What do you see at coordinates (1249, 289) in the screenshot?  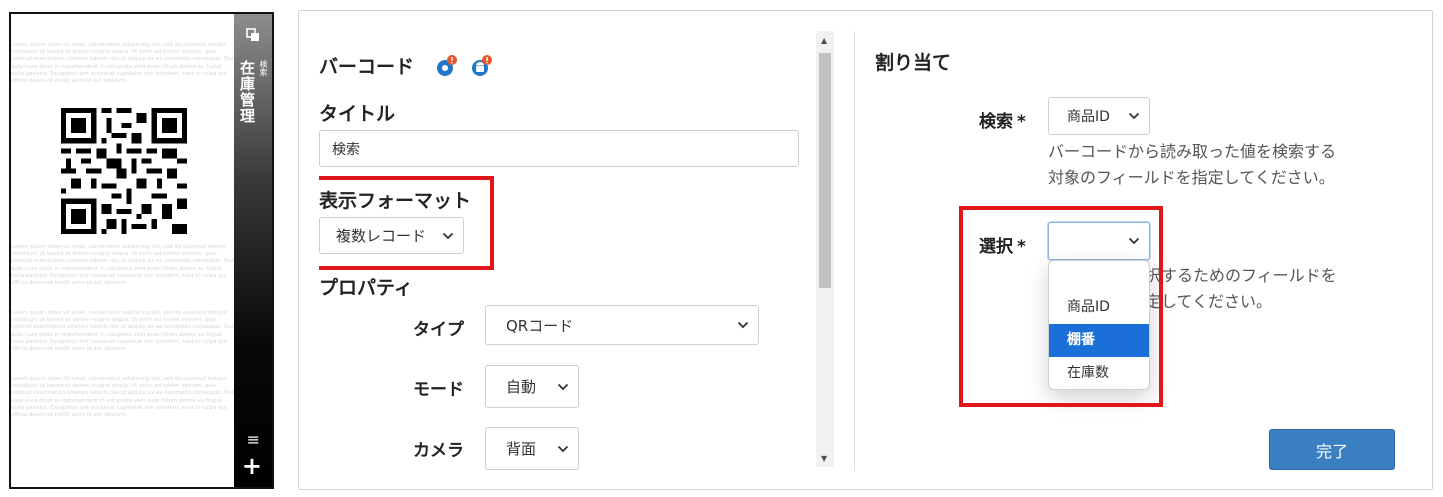 I see `select-help-text: 選択するためのフィールドを 指定してください。` at bounding box center [1249, 289].